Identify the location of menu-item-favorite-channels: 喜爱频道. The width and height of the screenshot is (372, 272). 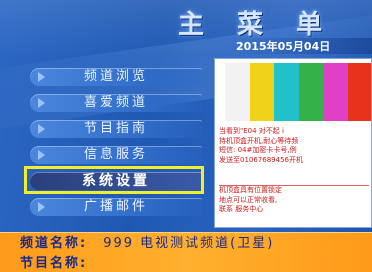
(116, 103).